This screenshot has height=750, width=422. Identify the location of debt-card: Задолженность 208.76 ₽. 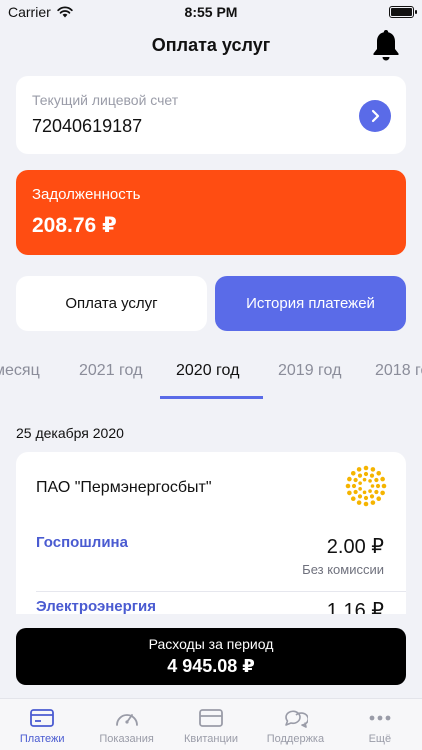
(211, 212).